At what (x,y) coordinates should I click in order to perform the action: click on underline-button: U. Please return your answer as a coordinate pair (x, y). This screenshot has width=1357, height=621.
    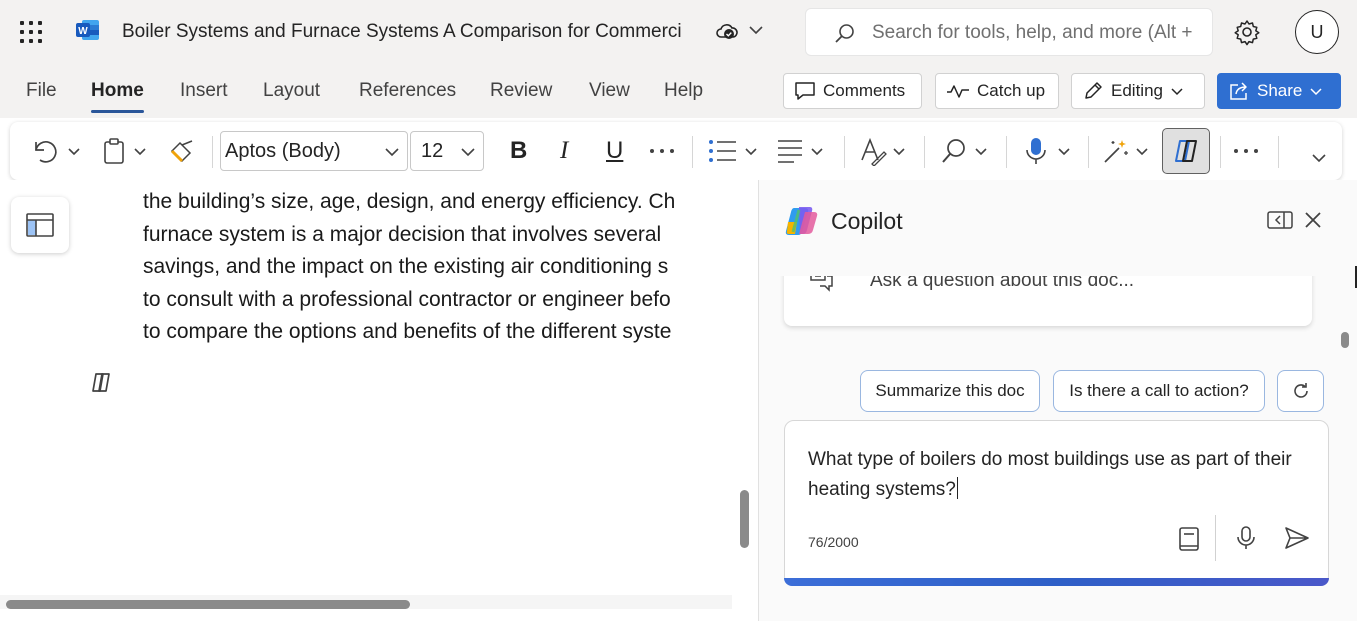
    Looking at the image, I should click on (614, 151).